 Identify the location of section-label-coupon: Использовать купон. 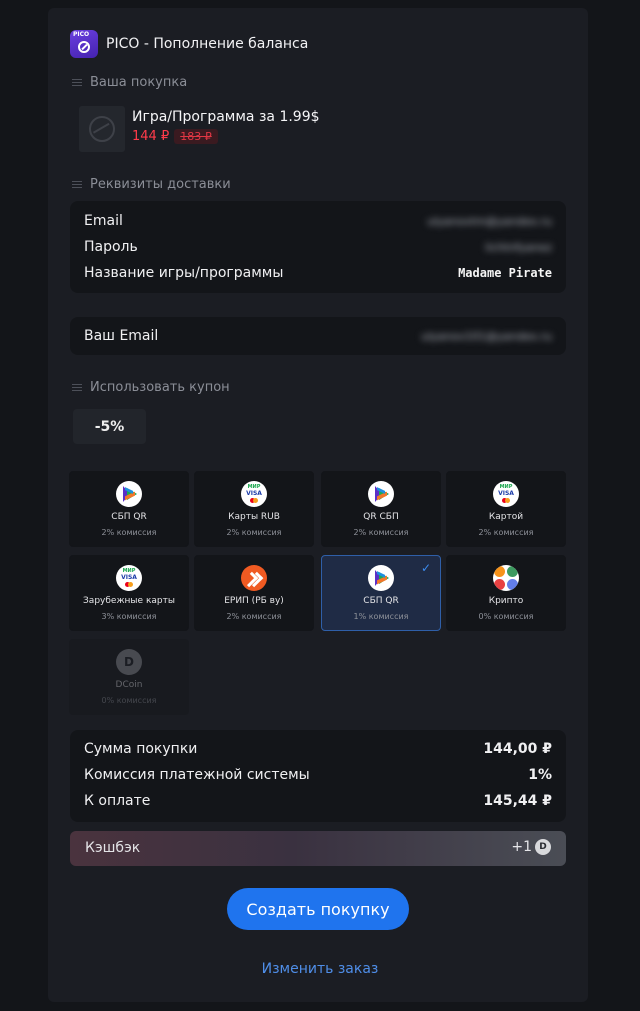
(151, 387).